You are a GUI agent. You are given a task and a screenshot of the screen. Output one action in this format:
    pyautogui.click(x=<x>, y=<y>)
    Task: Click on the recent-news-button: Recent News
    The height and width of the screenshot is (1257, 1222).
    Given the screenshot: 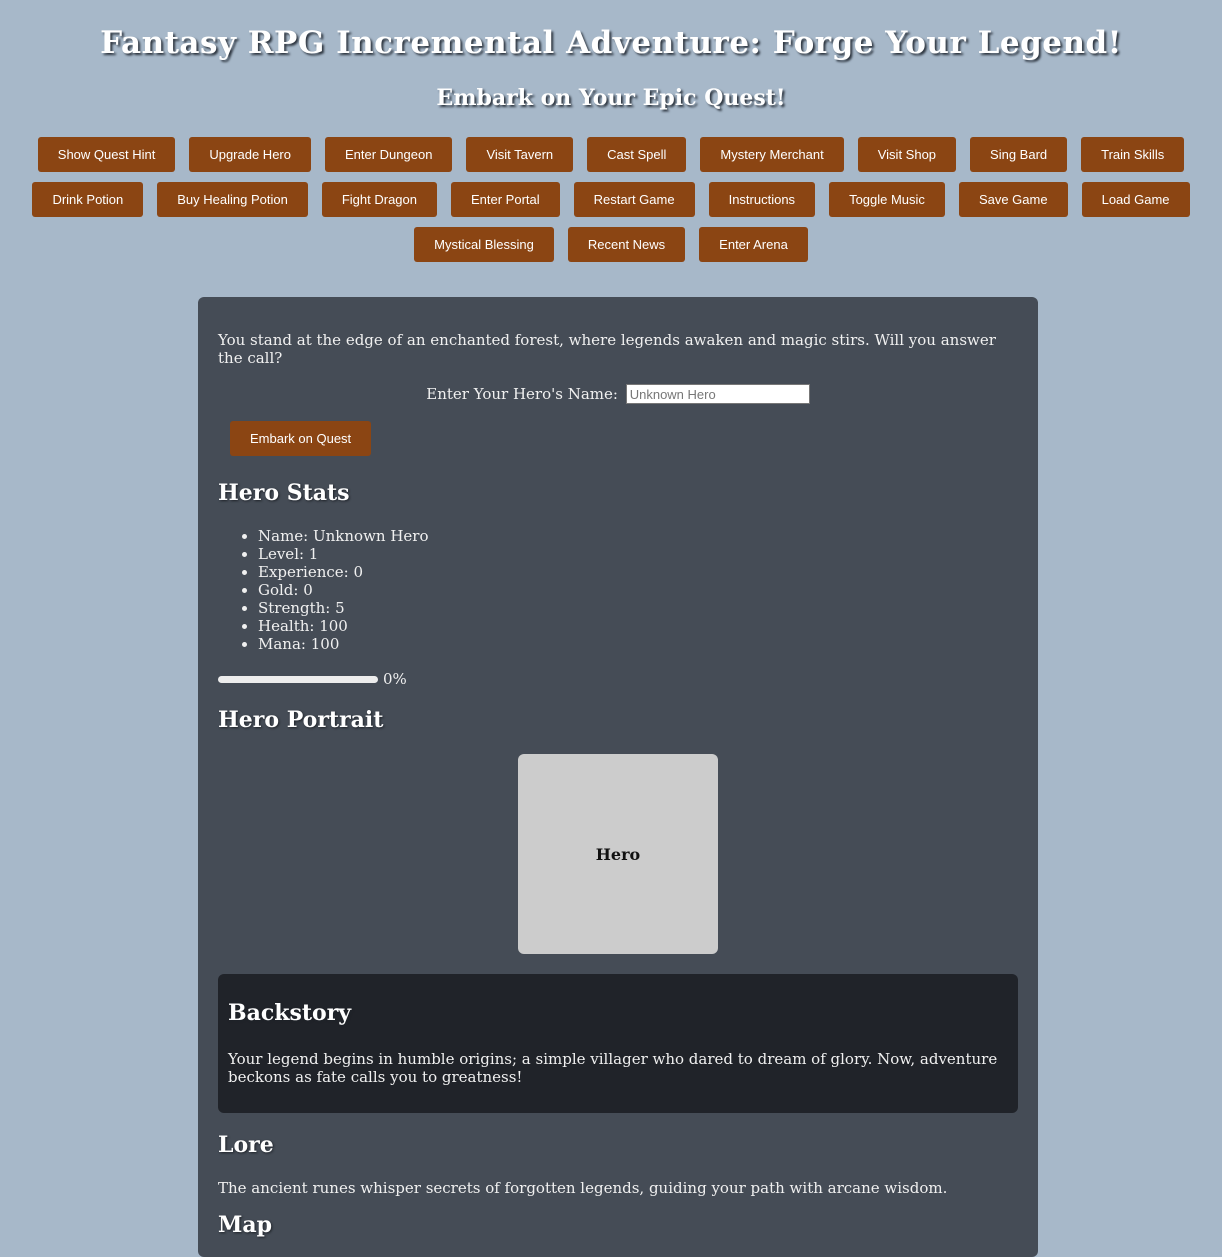 What is the action you would take?
    pyautogui.click(x=626, y=244)
    